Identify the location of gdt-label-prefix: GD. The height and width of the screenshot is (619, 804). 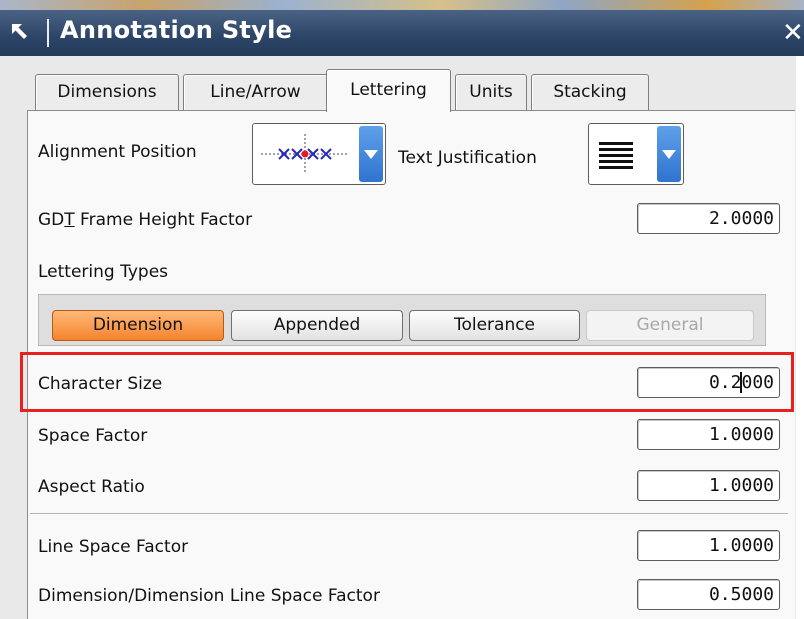
(51, 220).